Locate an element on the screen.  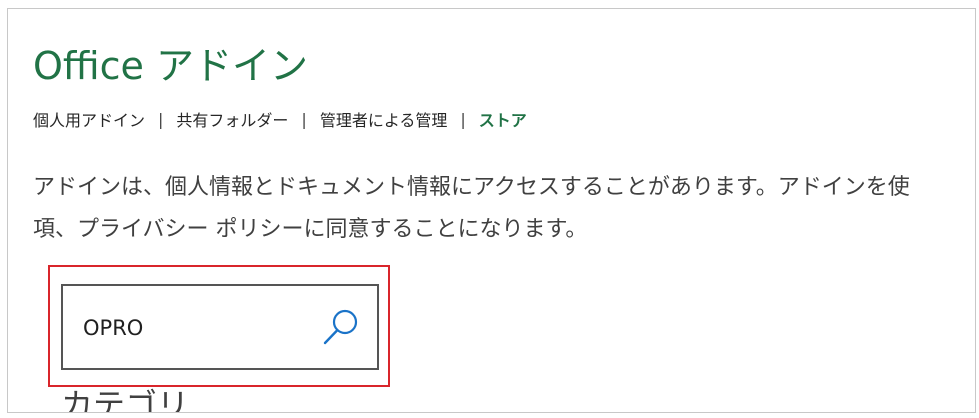
description-line-1: アドインは、個人情報とドキュメント情報にアクセスすることがあります。アドインを使 is located at coordinates (471, 187).